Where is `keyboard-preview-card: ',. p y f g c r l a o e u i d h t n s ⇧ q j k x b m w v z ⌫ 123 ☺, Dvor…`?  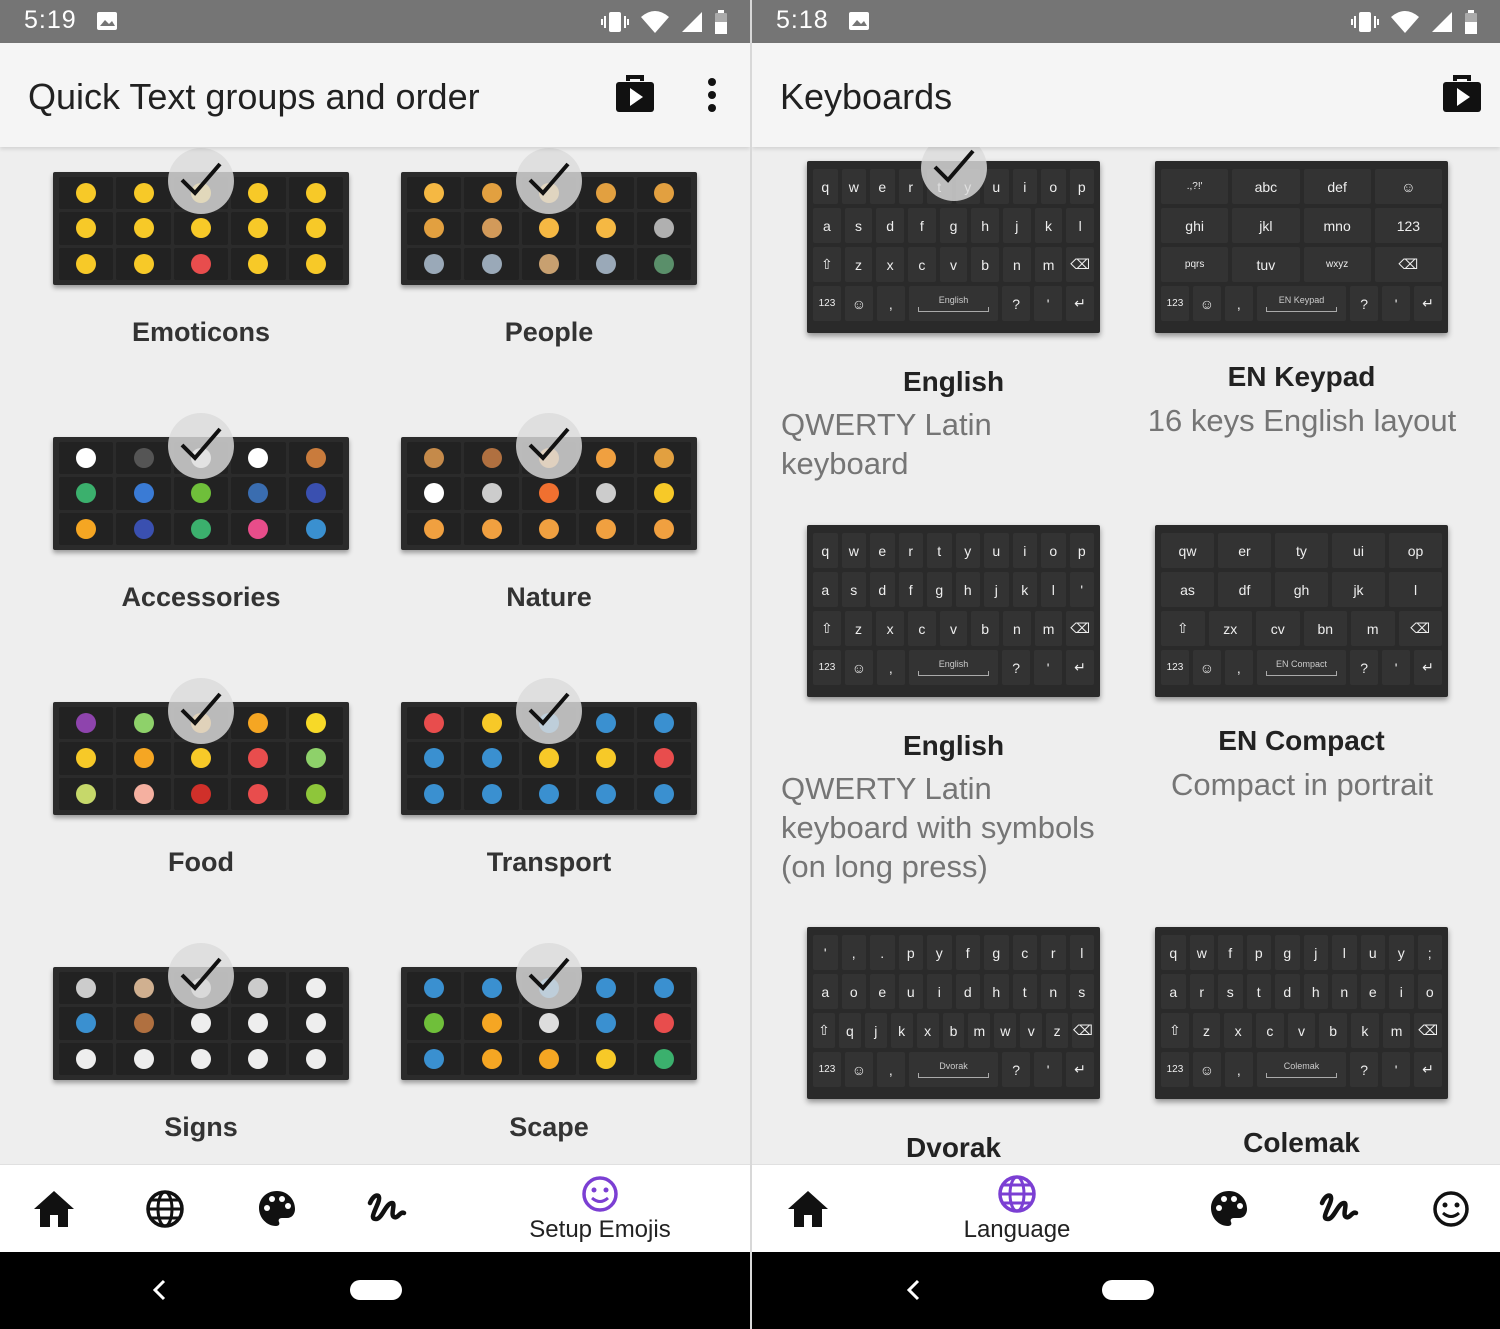
keyboard-preview-card: ',. p y f g c r l a o e u i d h t n s ⇧ q j k x b m w v z ⌫ 123 ☺, Dvor… is located at coordinates (953, 1013).